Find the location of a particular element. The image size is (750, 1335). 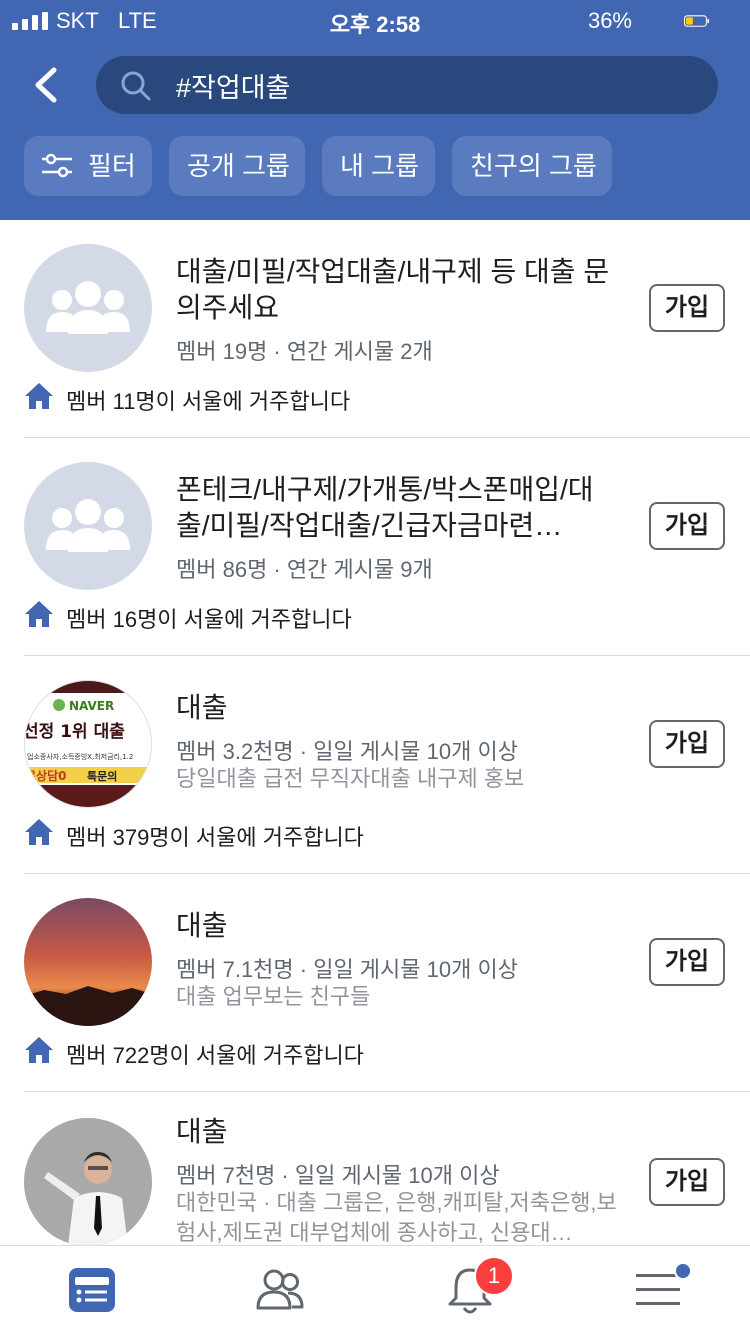

public-groups-chip: 공개 그룹 is located at coordinates (237, 166).